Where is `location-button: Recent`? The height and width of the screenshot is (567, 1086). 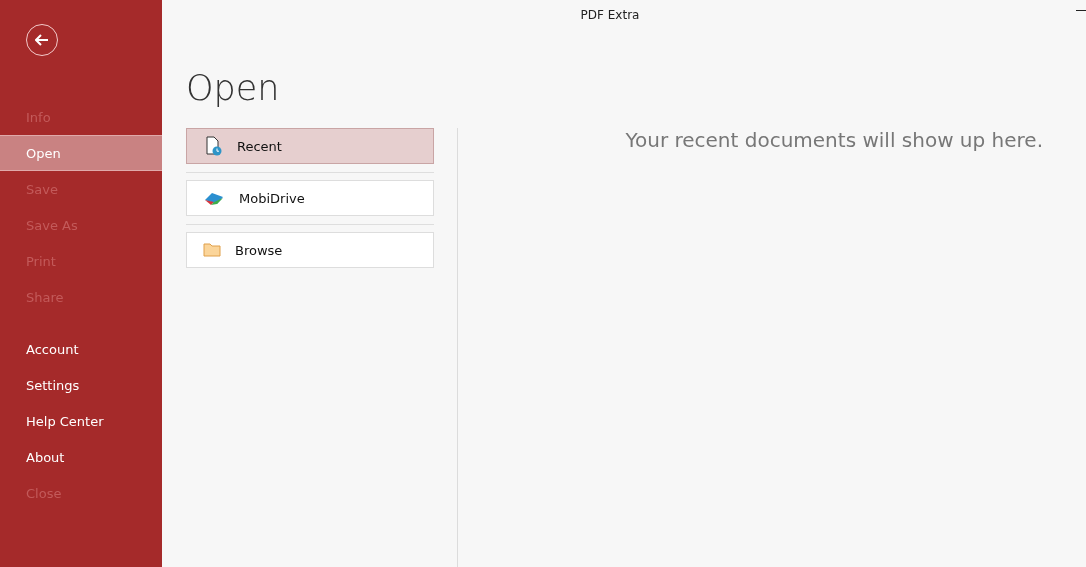 location-button: Recent is located at coordinates (310, 146).